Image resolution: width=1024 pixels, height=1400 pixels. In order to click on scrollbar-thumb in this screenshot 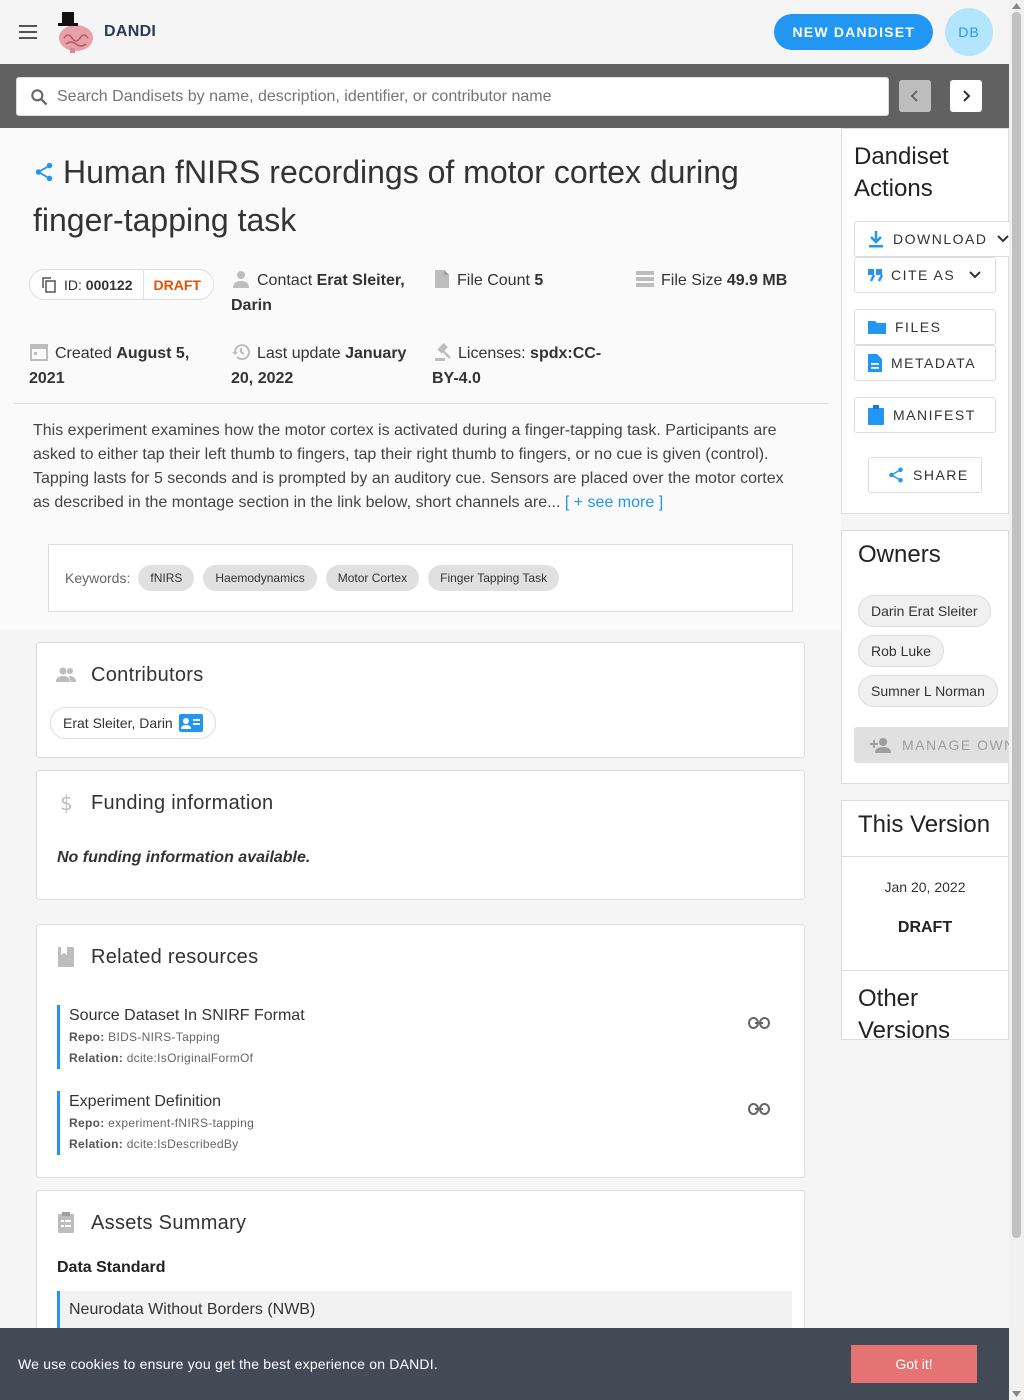, I will do `click(1016, 625)`.